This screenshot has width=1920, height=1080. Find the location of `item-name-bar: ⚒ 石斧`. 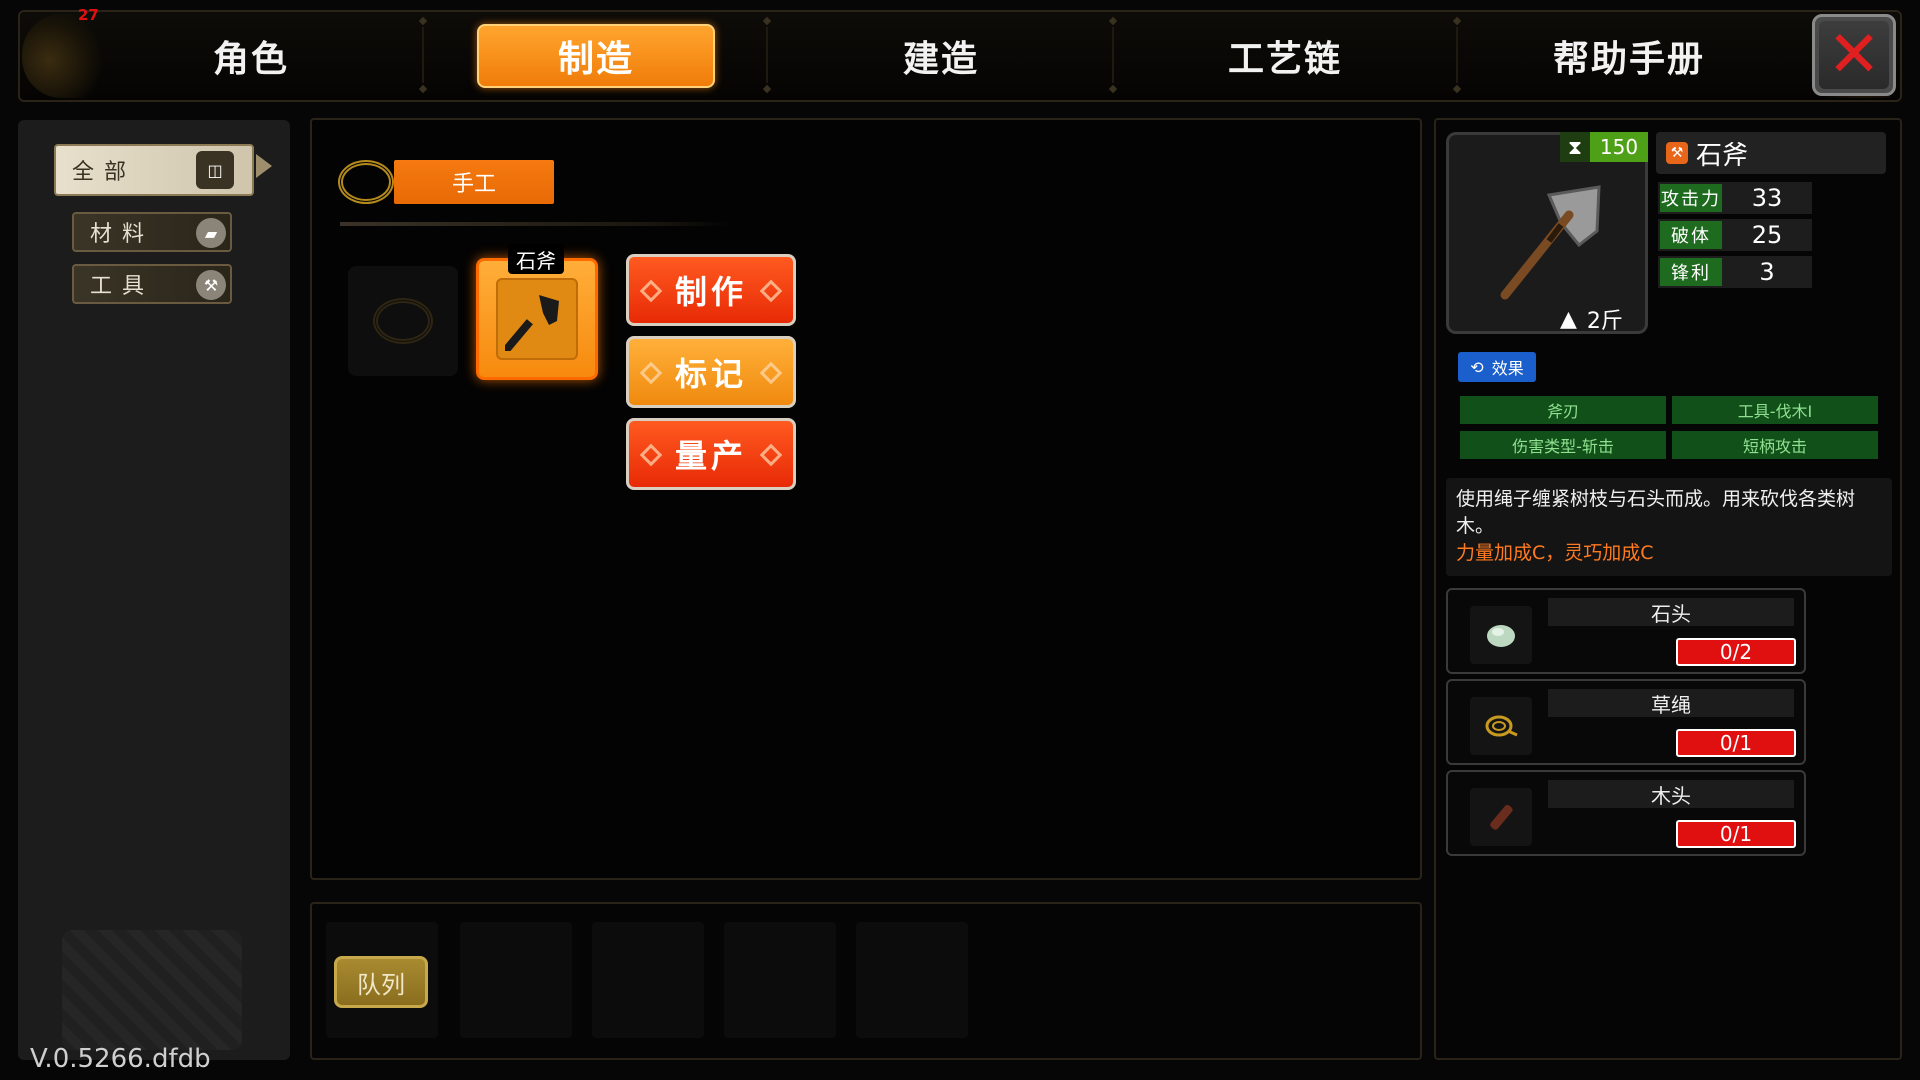

item-name-bar: ⚒ 石斧 is located at coordinates (1771, 153).